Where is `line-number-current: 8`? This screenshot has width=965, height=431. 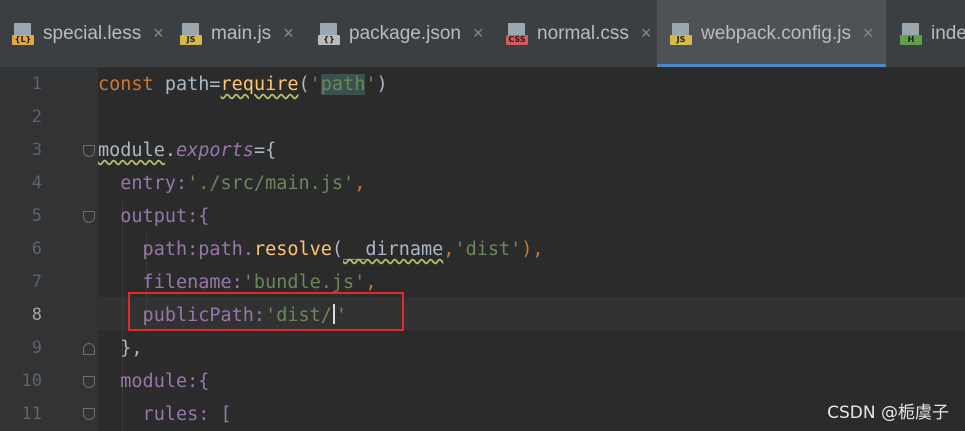 line-number-current: 8 is located at coordinates (36, 315).